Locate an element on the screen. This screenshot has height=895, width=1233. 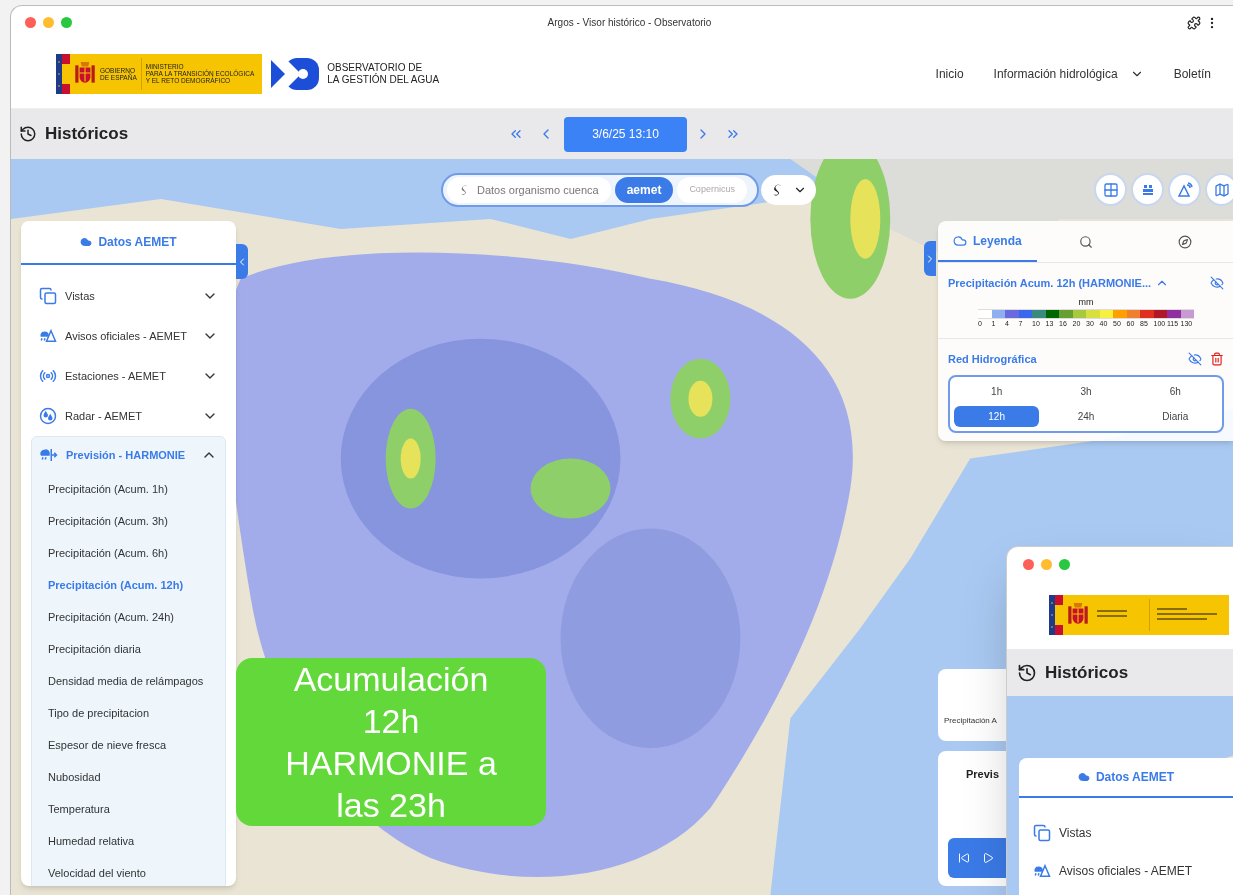
history-icon is located at coordinates (28, 134).